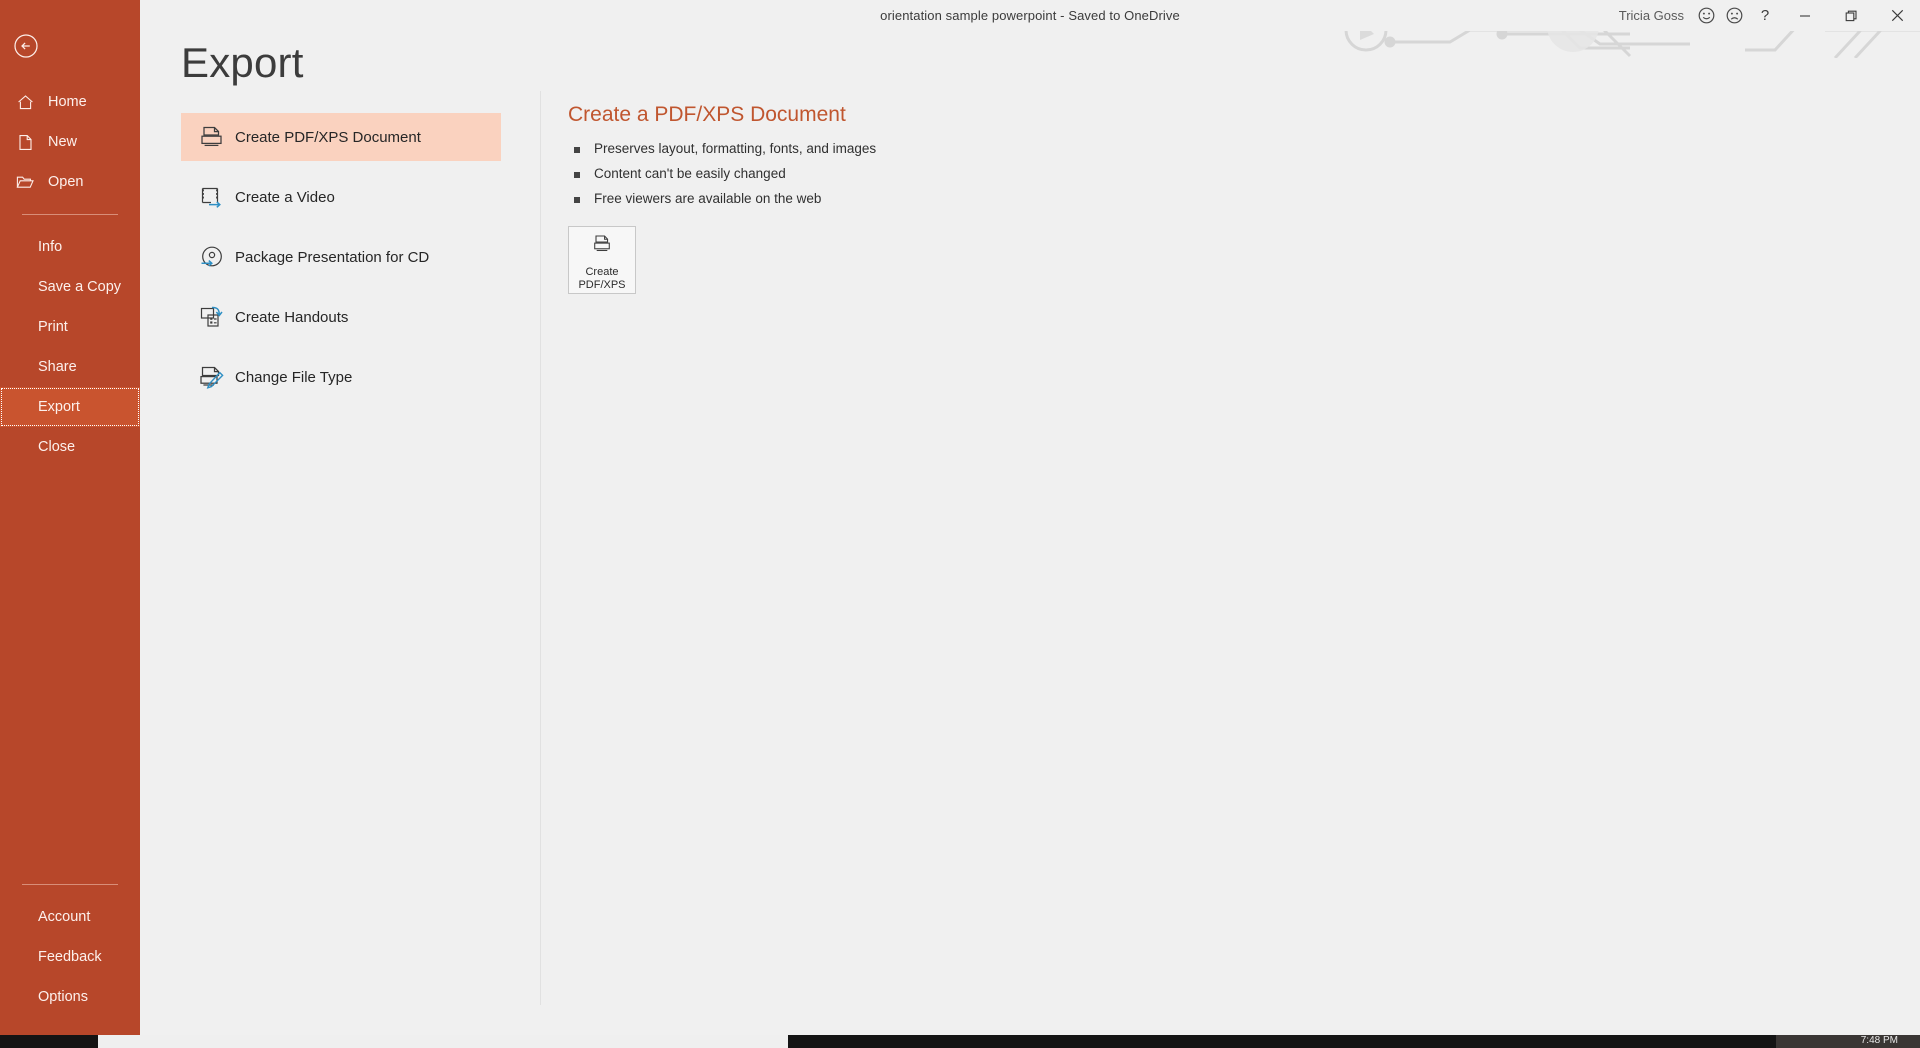 This screenshot has height=1048, width=1920. Describe the element at coordinates (690, 173) in the screenshot. I see `detail-bullet-text: Content can't be easily changed` at that location.